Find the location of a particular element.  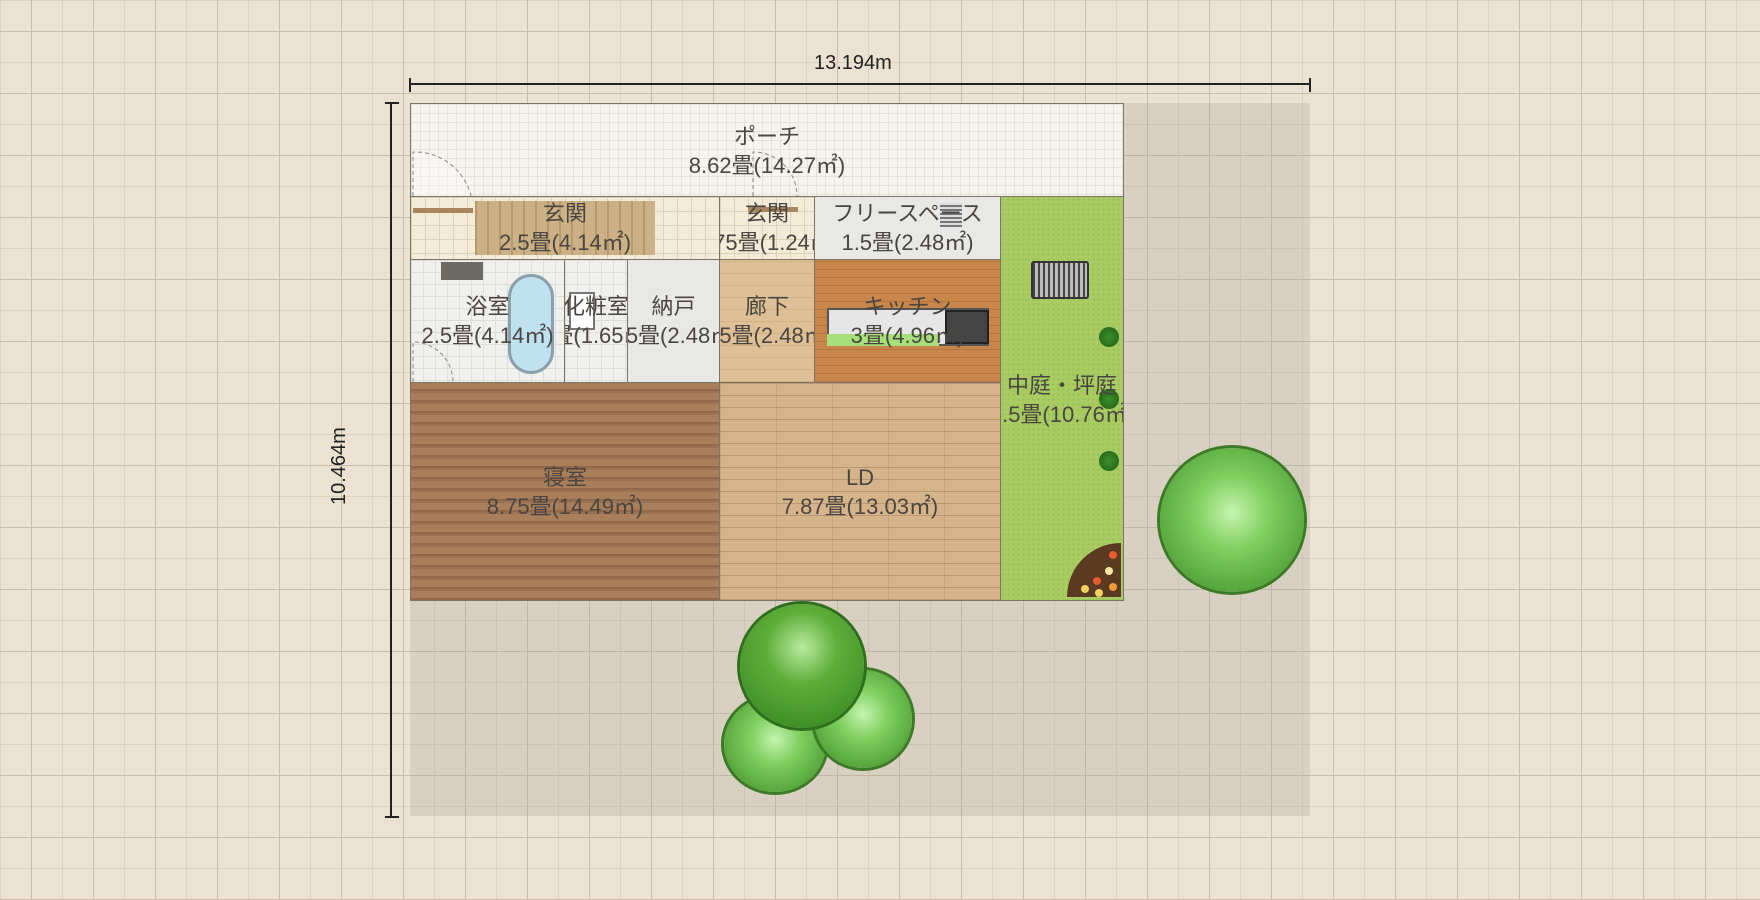

room-bath: 浴室 2.5畳(4.14㎡) is located at coordinates (487, 321).